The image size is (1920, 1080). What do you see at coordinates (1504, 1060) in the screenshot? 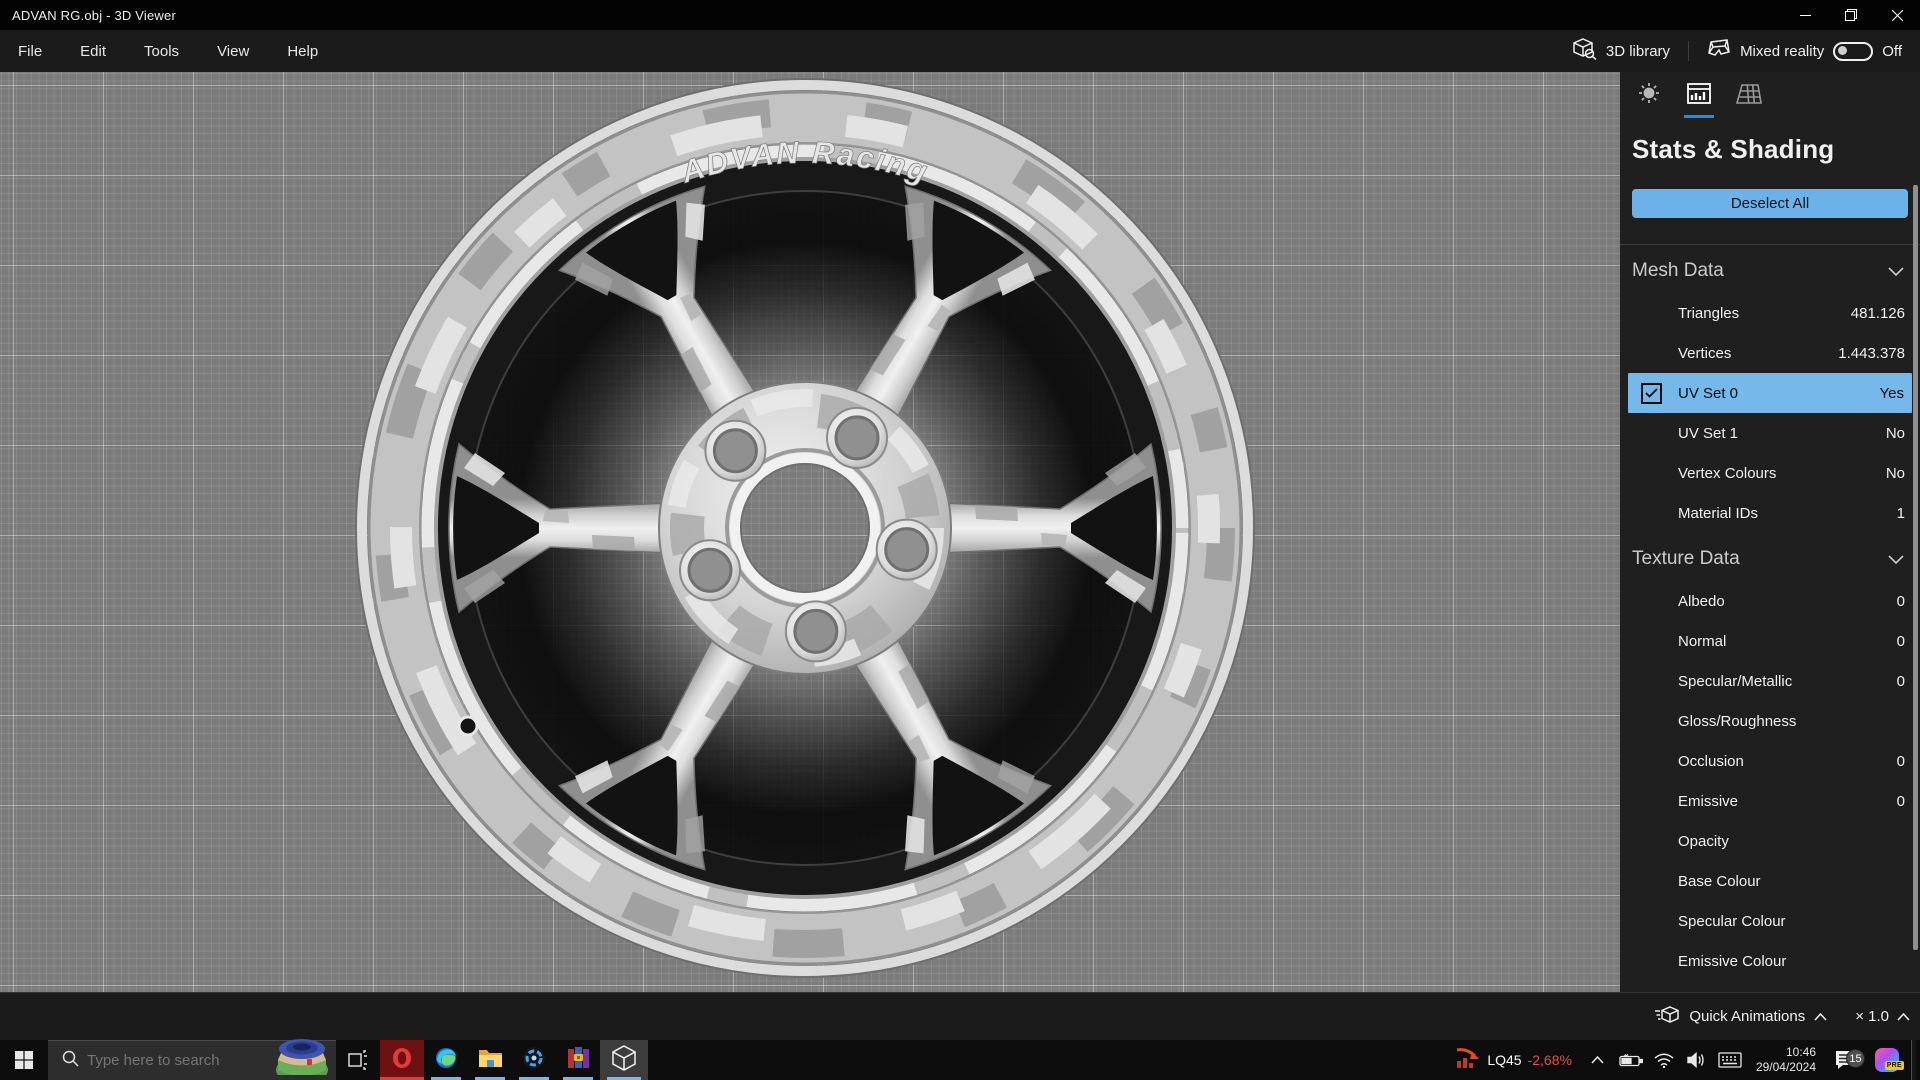
I see `stock-symbol: LQ45` at bounding box center [1504, 1060].